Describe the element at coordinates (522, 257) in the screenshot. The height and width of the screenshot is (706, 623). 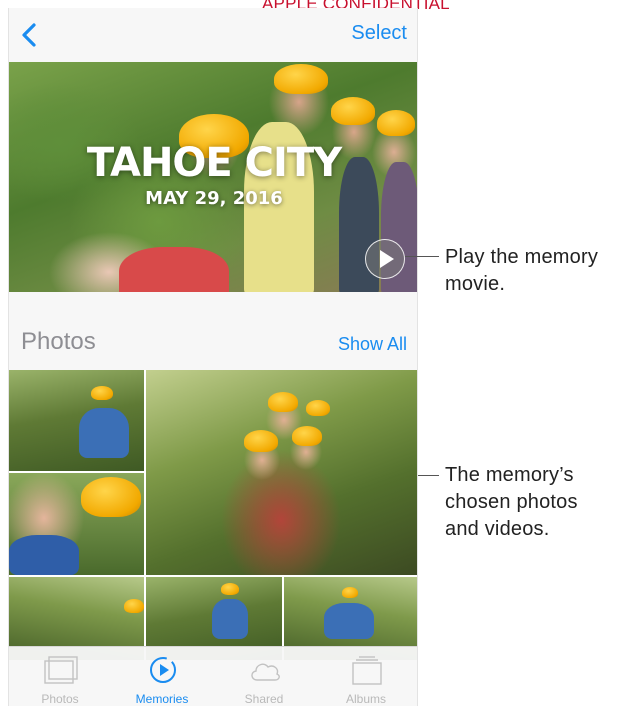
I see `callout-play-line-1: Play the memory` at that location.